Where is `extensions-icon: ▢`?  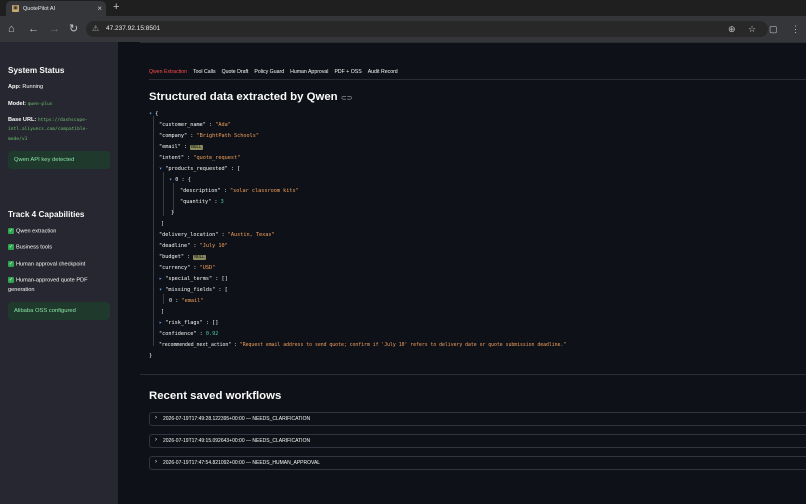
extensions-icon: ▢ is located at coordinates (773, 29).